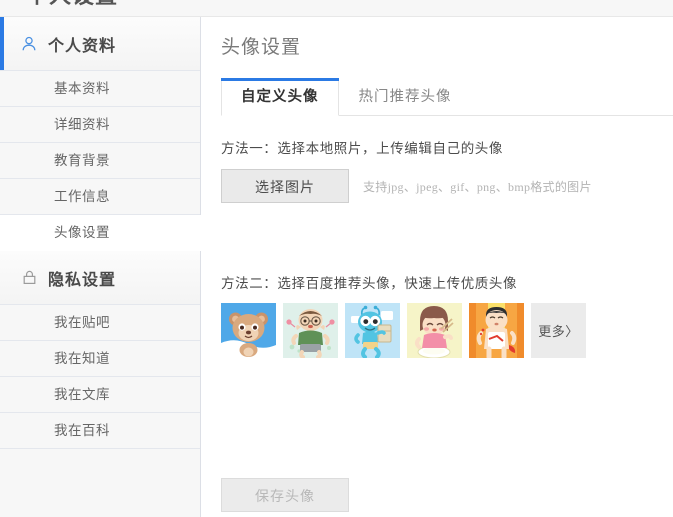 The height and width of the screenshot is (517, 673). I want to click on tab-recommended-avatar: 热门推荐头像, so click(405, 97).